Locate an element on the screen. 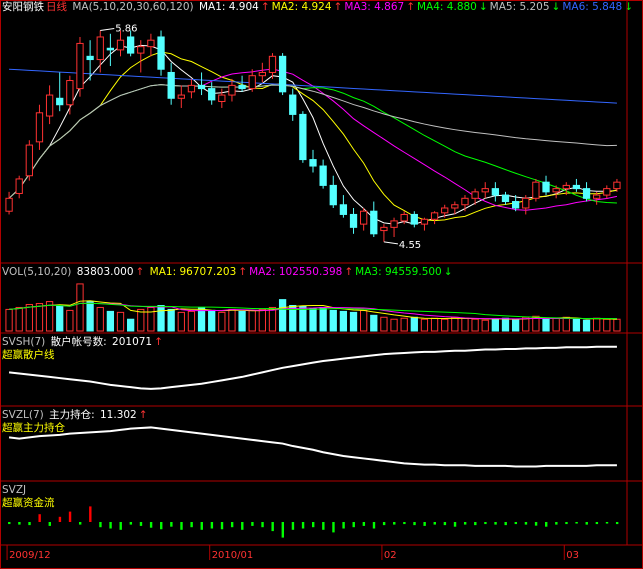  high-marker-arrow is located at coordinates (107, 30).